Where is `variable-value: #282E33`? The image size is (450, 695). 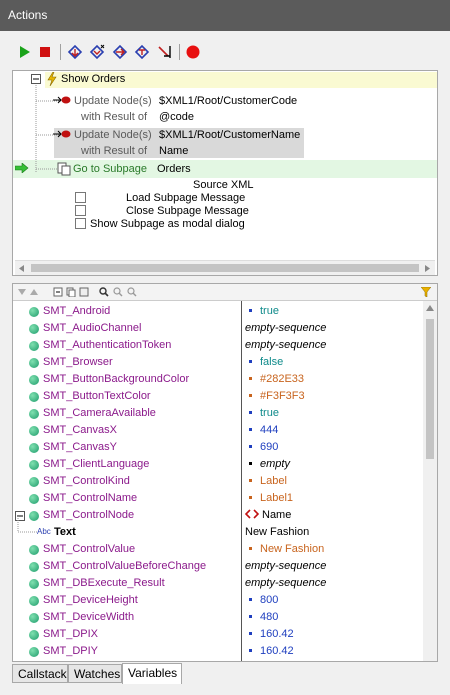 variable-value: #282E33 is located at coordinates (274, 379).